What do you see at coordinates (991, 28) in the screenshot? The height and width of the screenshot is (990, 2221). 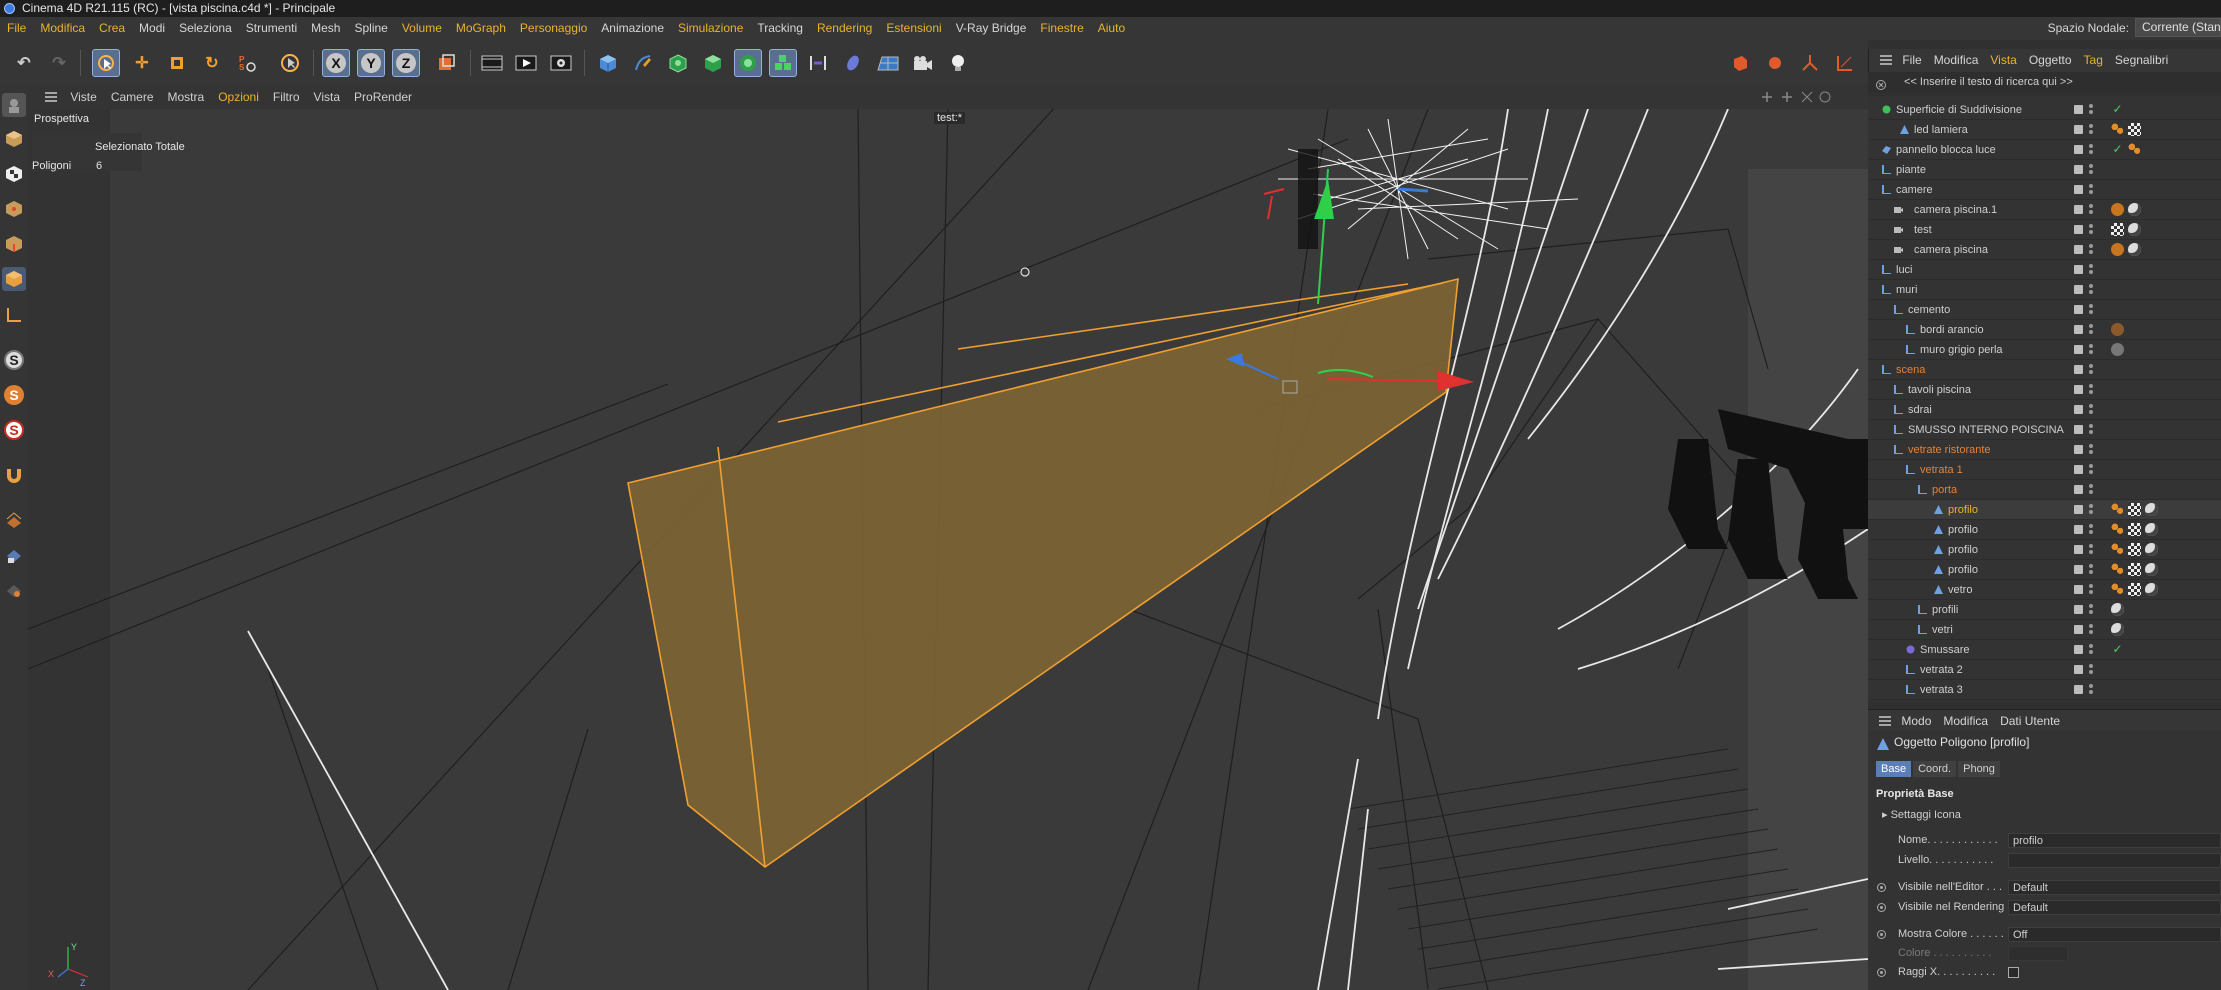 I see `menu-vray-bridge: V-Ray Bridge` at bounding box center [991, 28].